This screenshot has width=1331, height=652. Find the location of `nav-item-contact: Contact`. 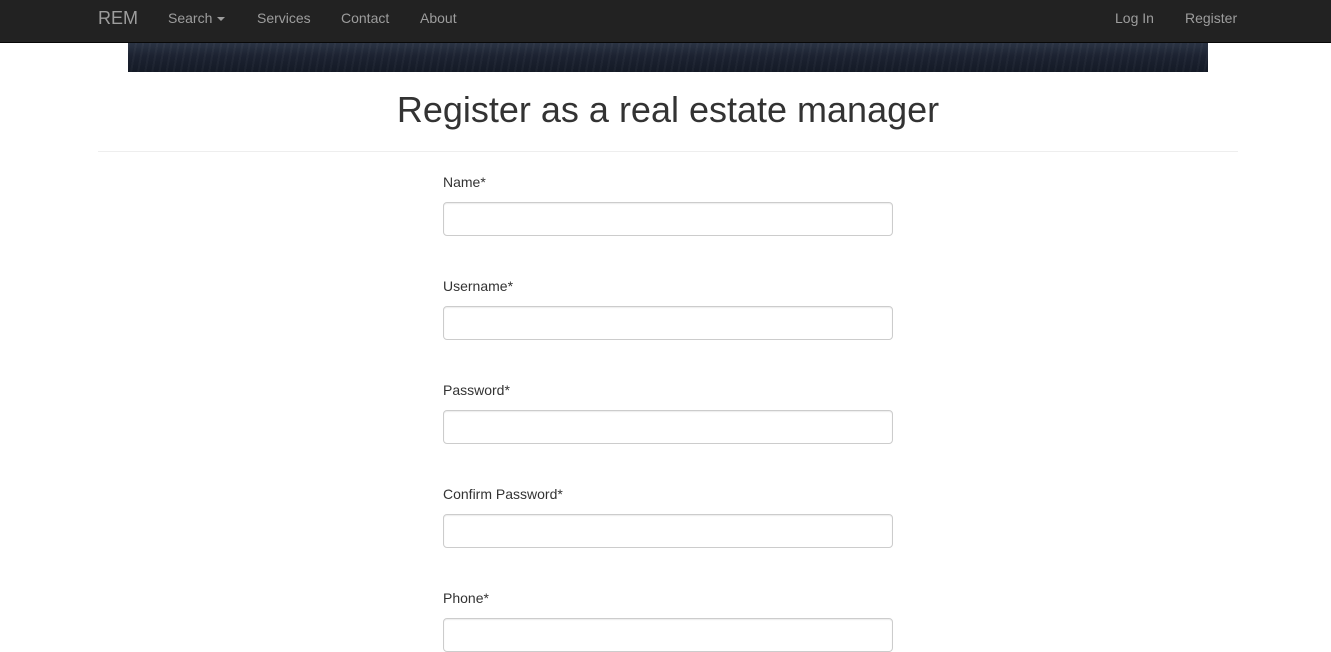

nav-item-contact: Contact is located at coordinates (365, 18).